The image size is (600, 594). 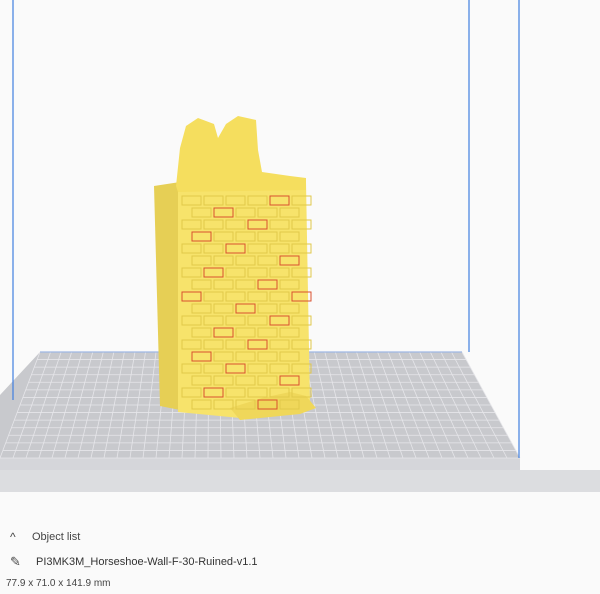 I want to click on object-list-toggle: ^ Object list, so click(x=45, y=537).